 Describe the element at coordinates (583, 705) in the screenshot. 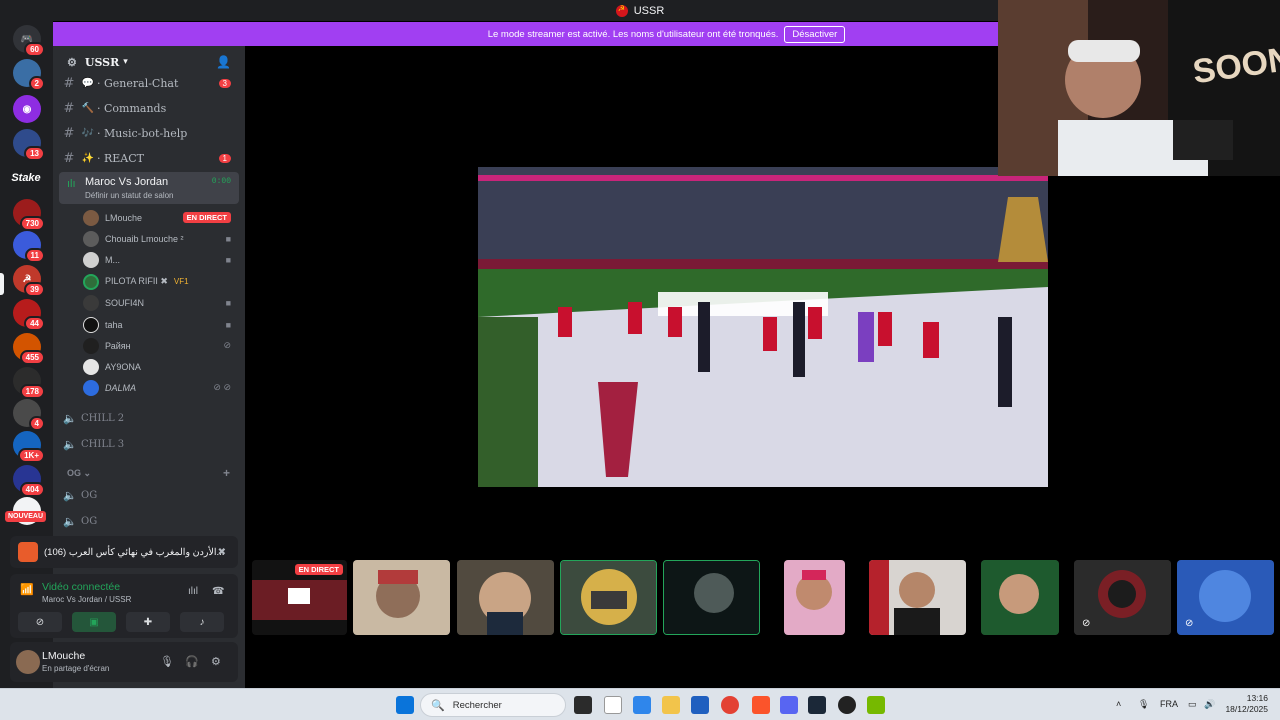

I see `task-view-icon` at that location.